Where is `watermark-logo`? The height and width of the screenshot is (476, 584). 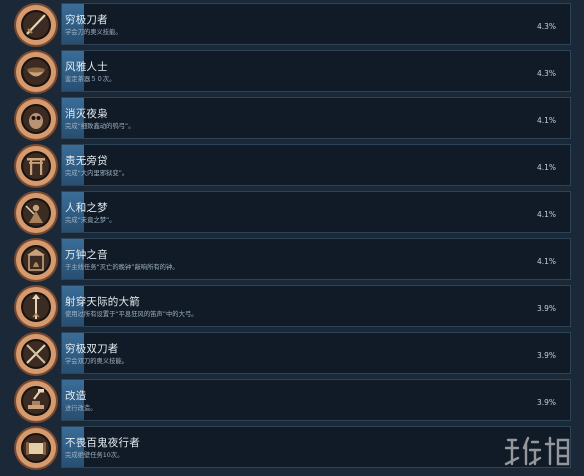 watermark-logo is located at coordinates (537, 451).